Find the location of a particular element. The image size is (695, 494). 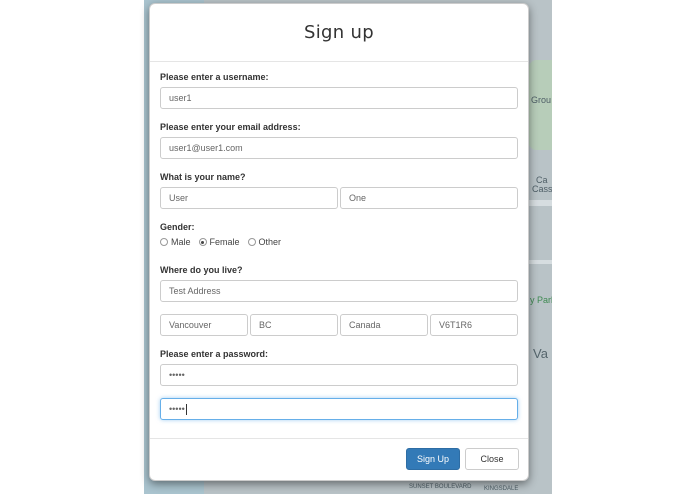

first-name-input: User is located at coordinates (249, 198).